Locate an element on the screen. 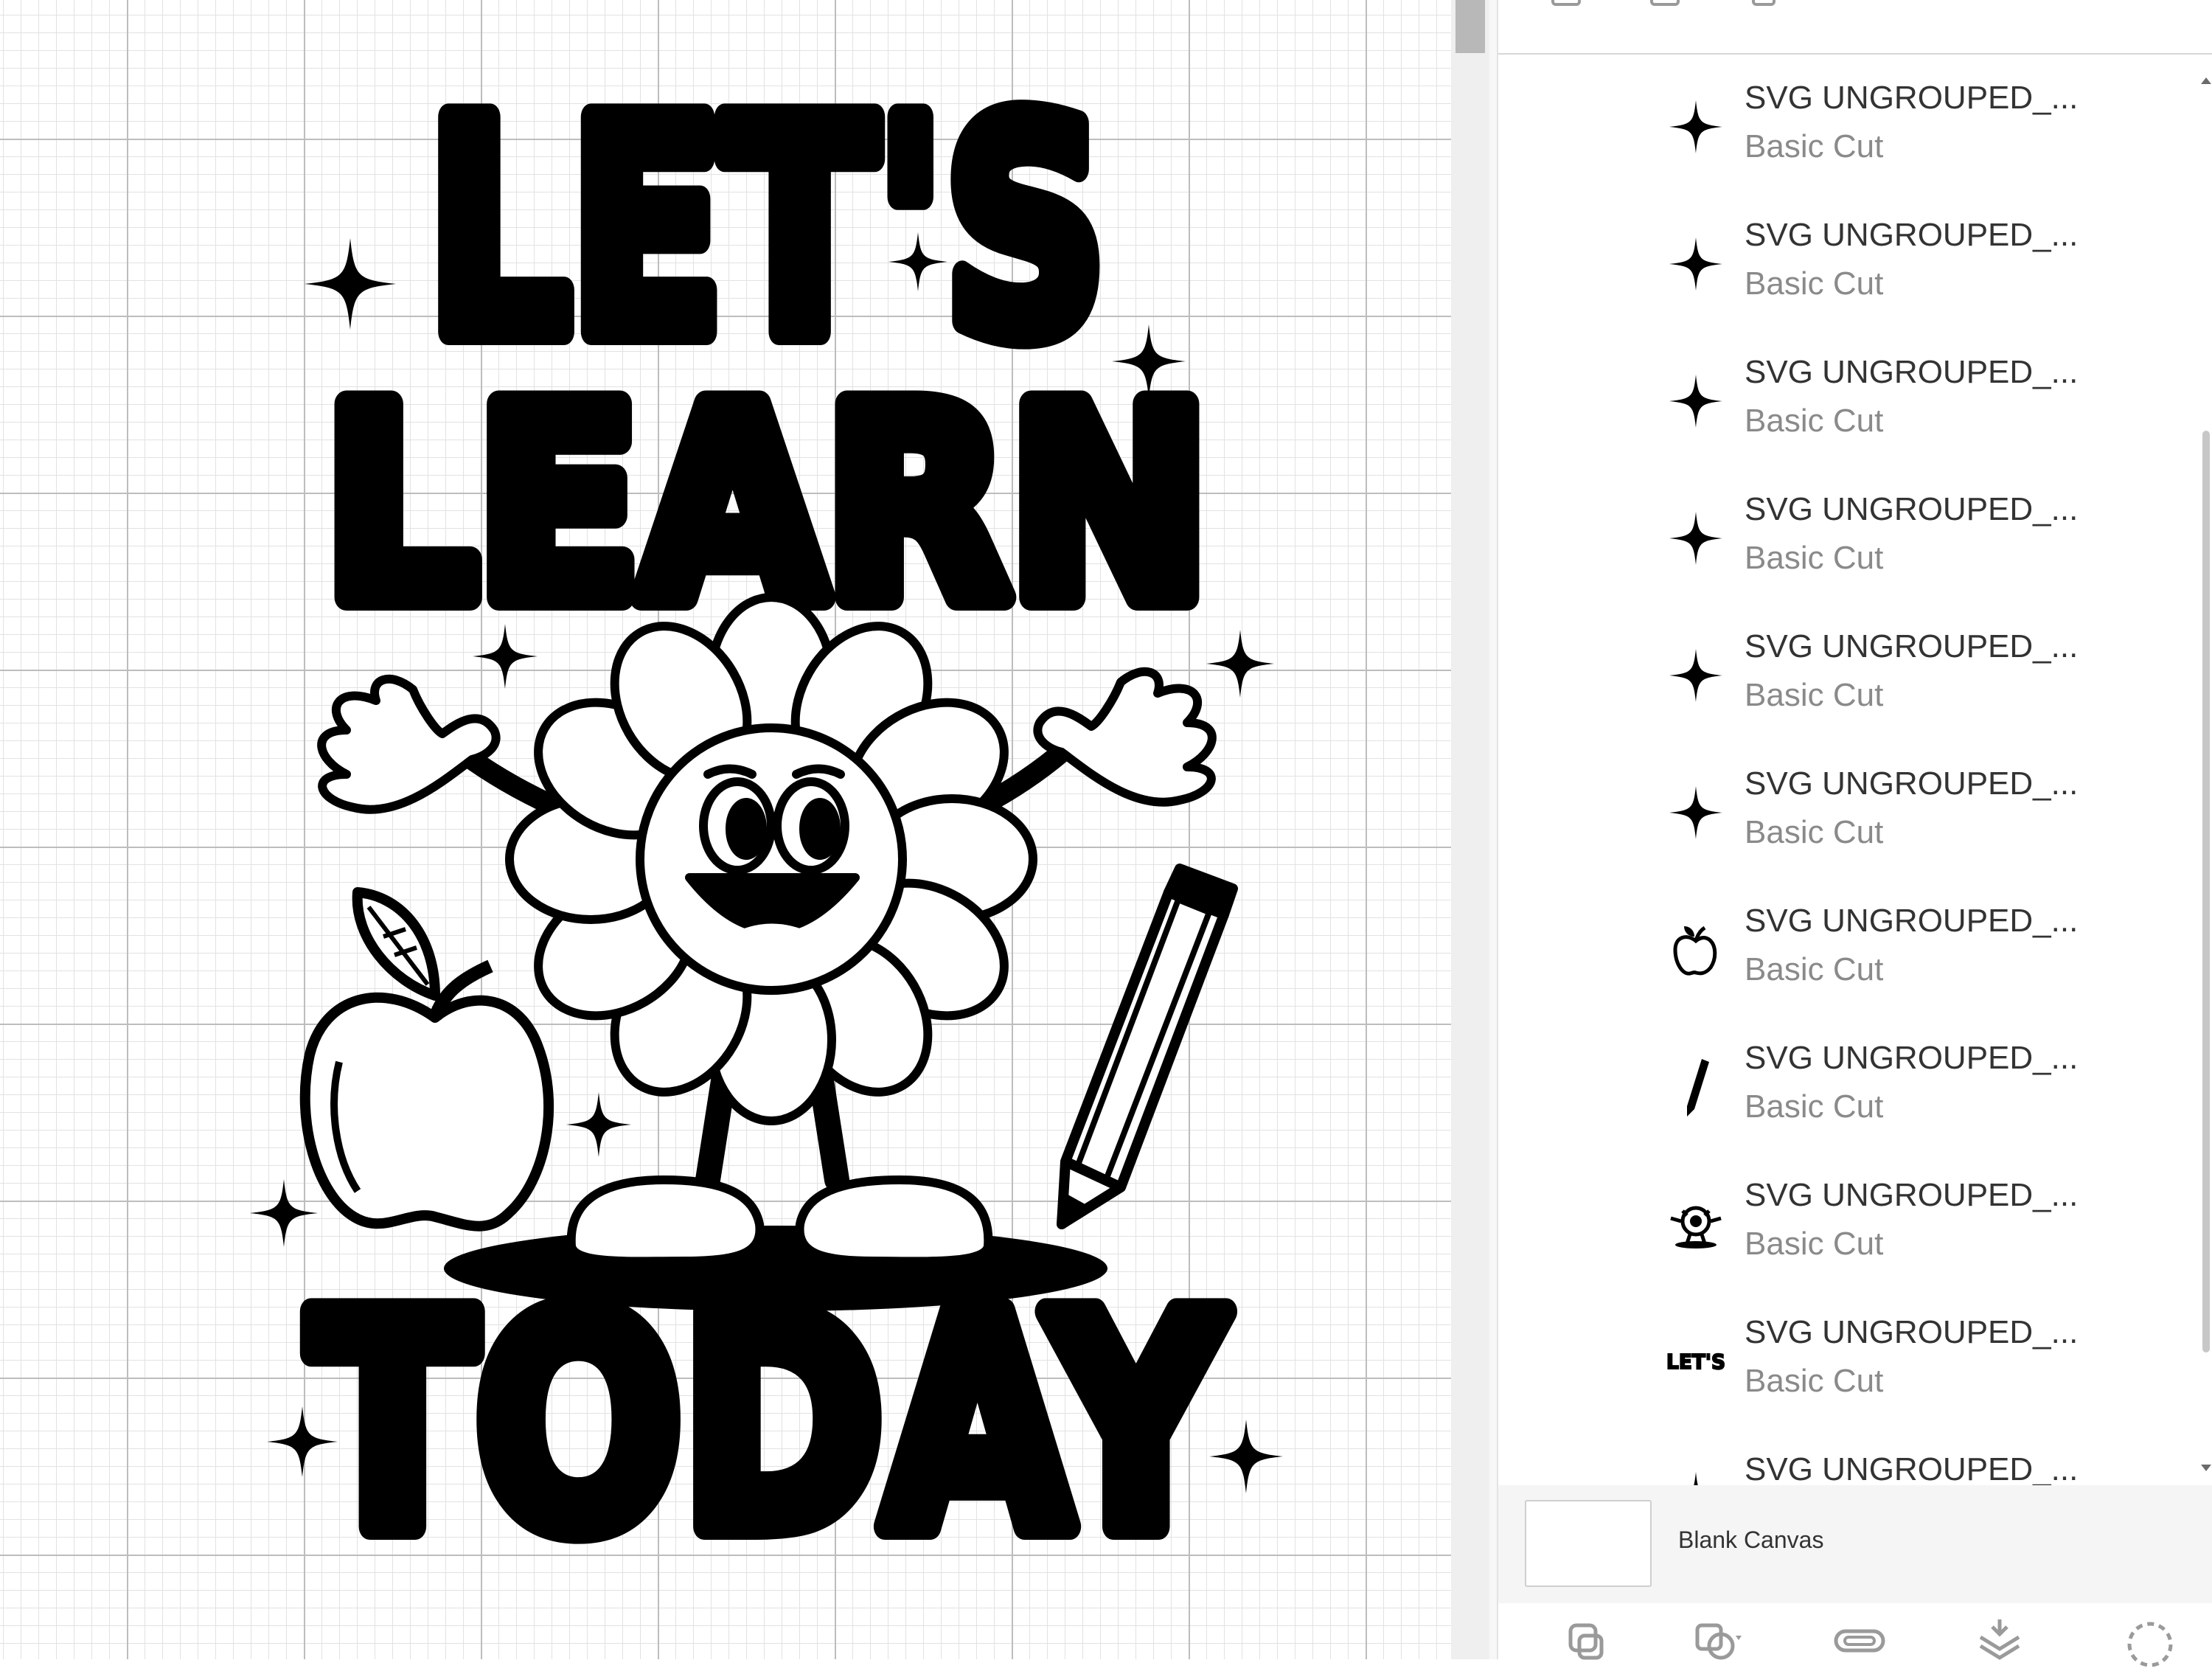 This screenshot has width=2212, height=1674. duplicate-icon is located at coordinates (1566, 6).